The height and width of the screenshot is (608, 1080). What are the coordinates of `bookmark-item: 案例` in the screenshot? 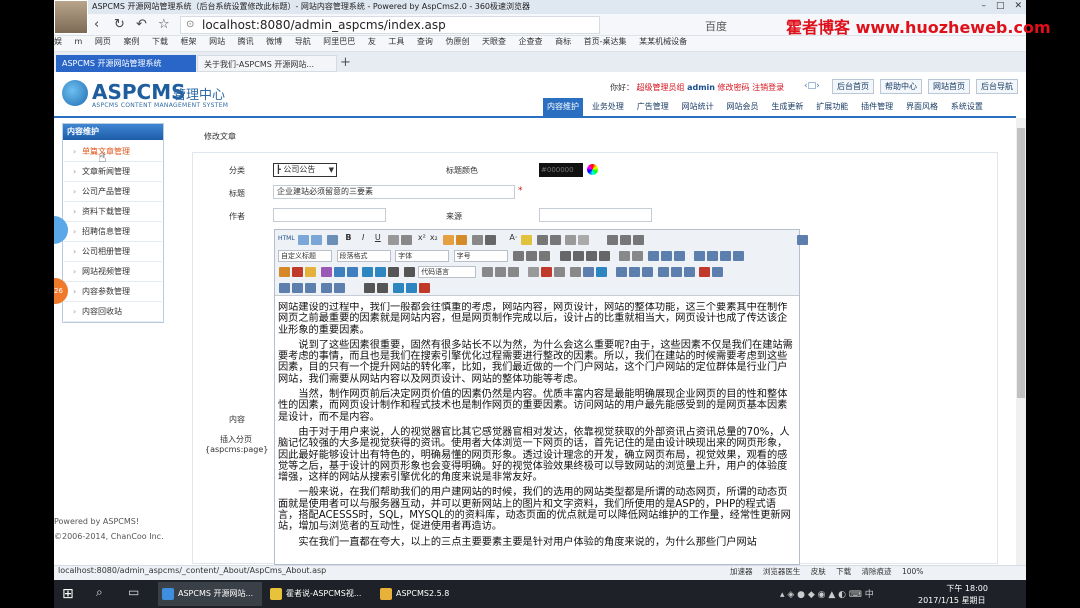 It's located at (131, 41).